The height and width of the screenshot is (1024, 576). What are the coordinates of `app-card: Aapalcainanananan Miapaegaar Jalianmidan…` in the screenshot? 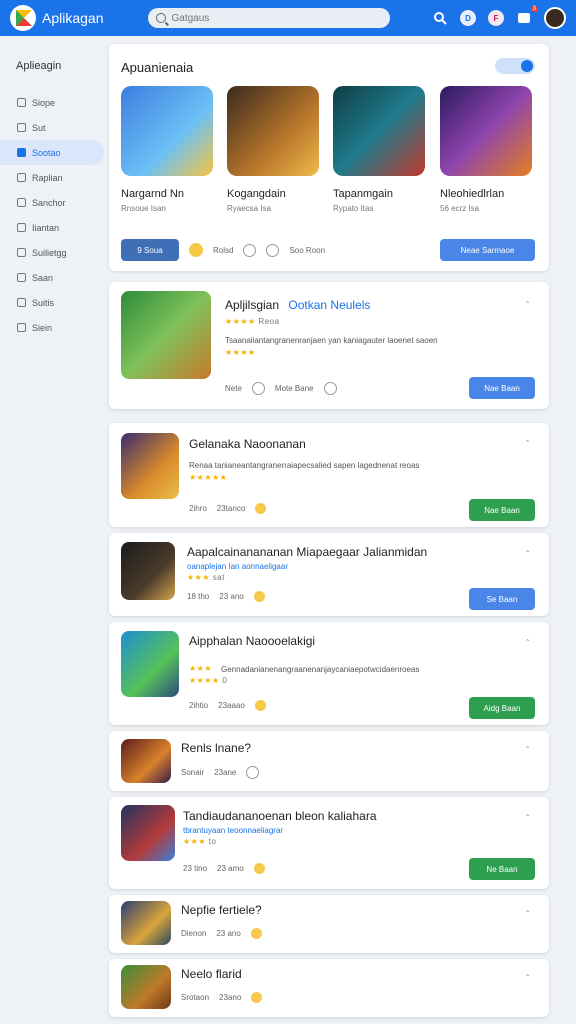 It's located at (329, 574).